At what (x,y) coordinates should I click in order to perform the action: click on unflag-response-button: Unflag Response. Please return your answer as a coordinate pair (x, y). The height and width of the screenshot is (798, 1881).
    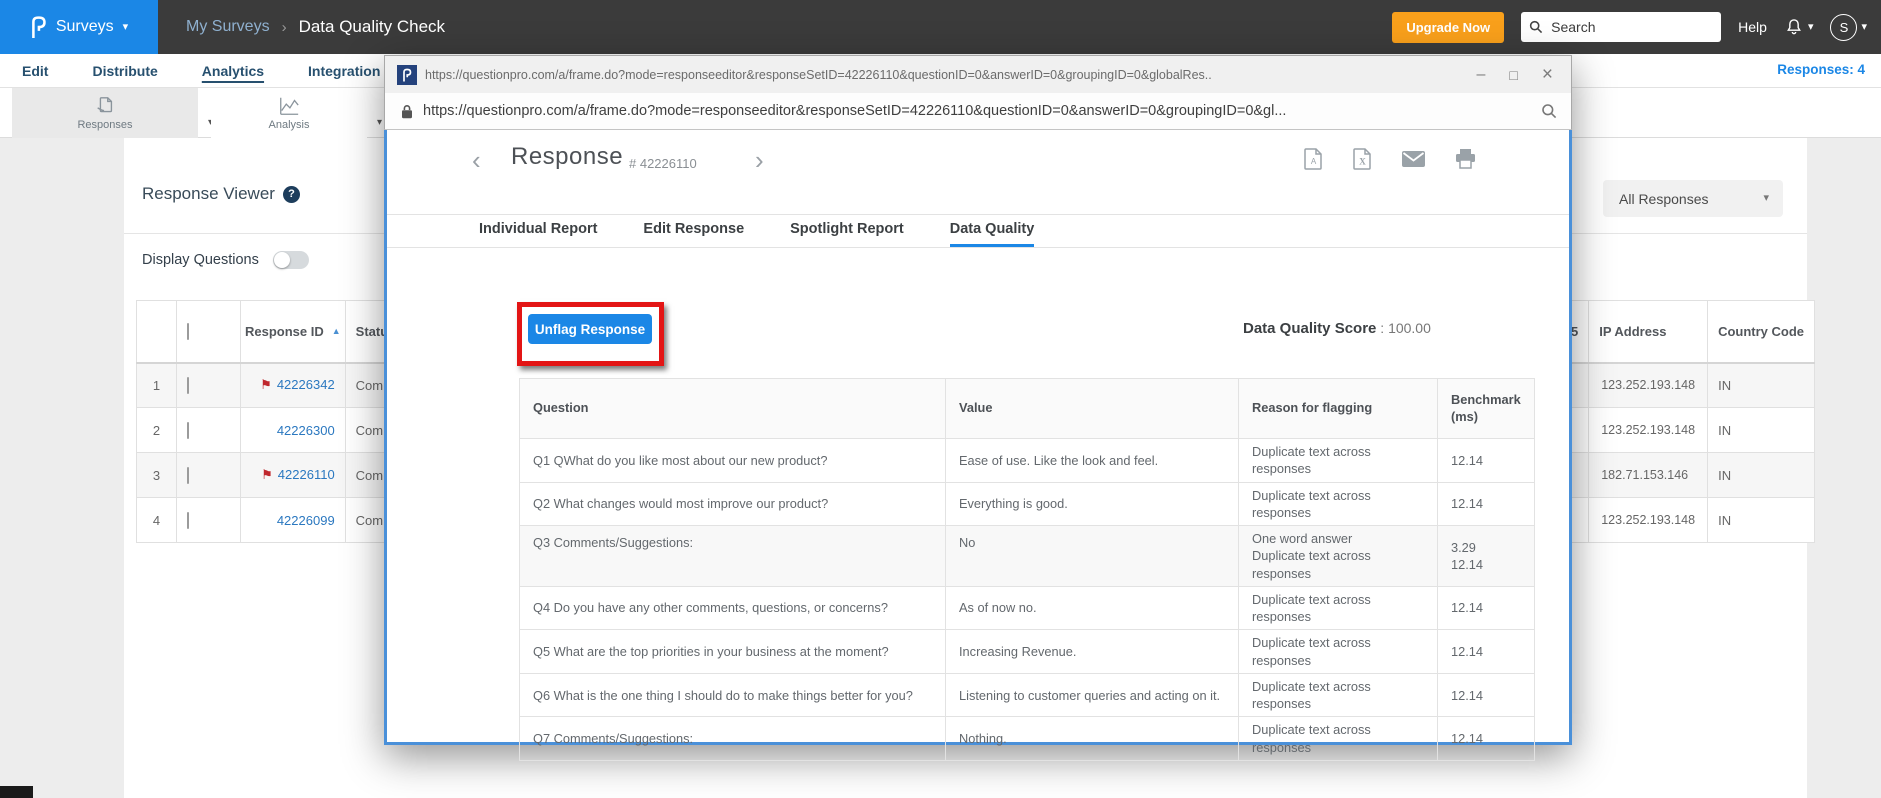
    Looking at the image, I should click on (590, 329).